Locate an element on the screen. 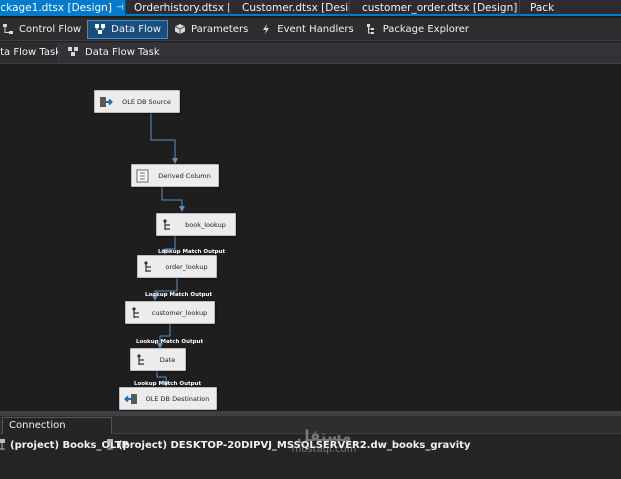 Image resolution: width=621 pixels, height=479 pixels. component-book-lookup: book_lookup is located at coordinates (196, 224).